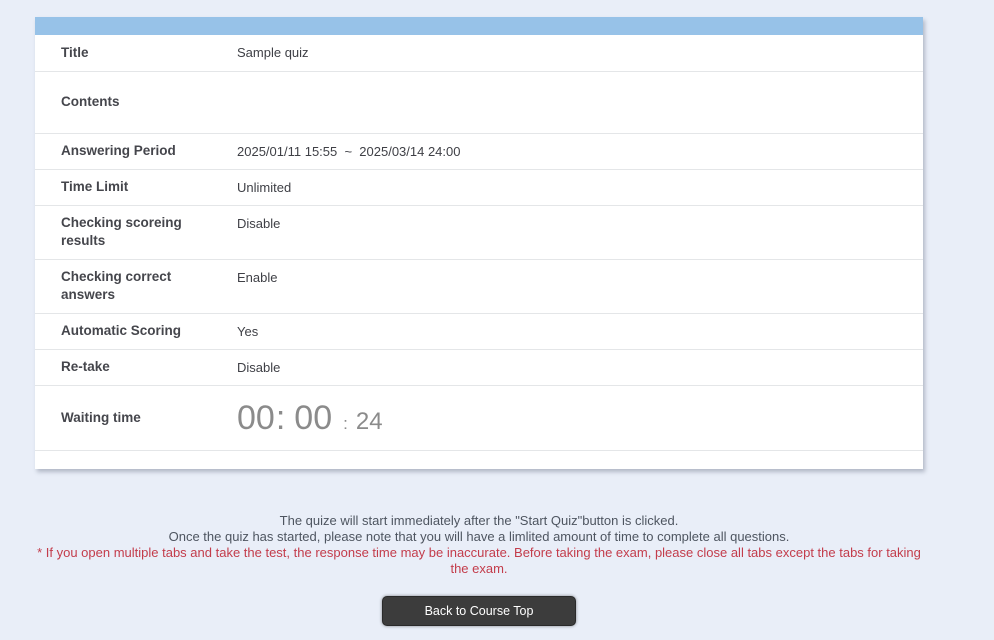 This screenshot has width=994, height=640. I want to click on row-label-time-limit: Time Limit, so click(136, 186).